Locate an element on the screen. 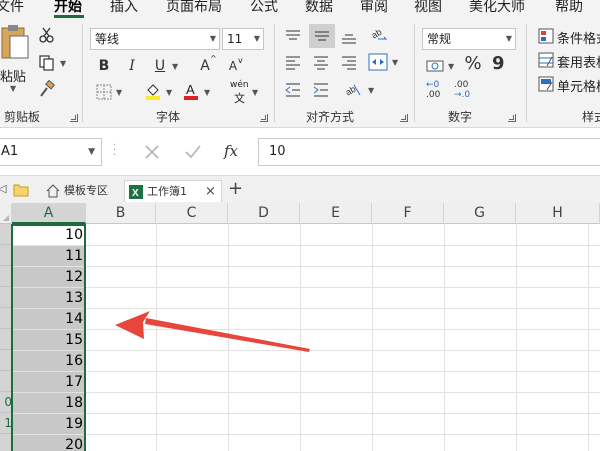 This screenshot has width=600, height=451. select-all-button is located at coordinates (6, 213).